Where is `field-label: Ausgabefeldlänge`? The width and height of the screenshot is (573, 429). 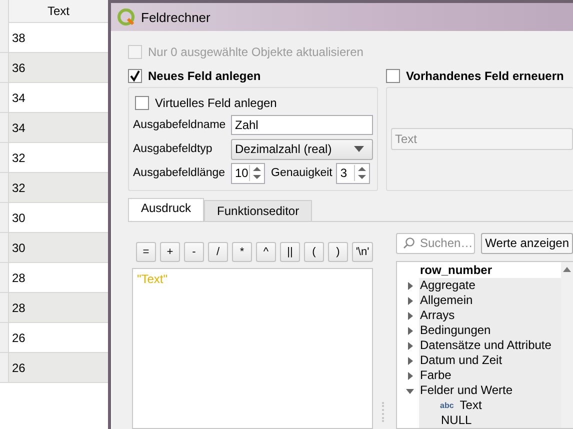 field-label: Ausgabefeldlänge is located at coordinates (179, 173).